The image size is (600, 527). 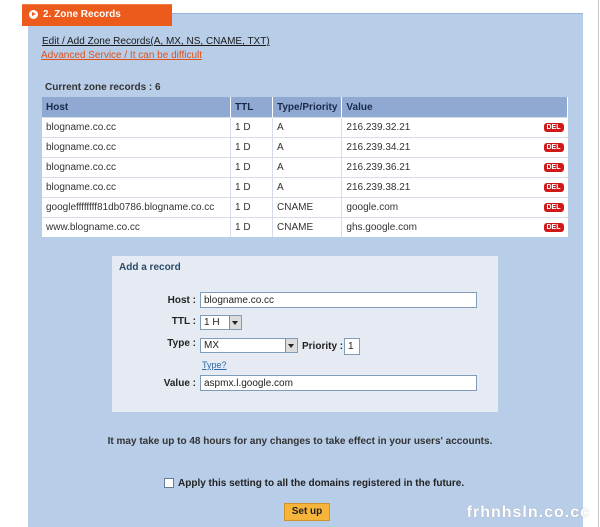 I want to click on section-header: 2. Zone Records, so click(x=97, y=15).